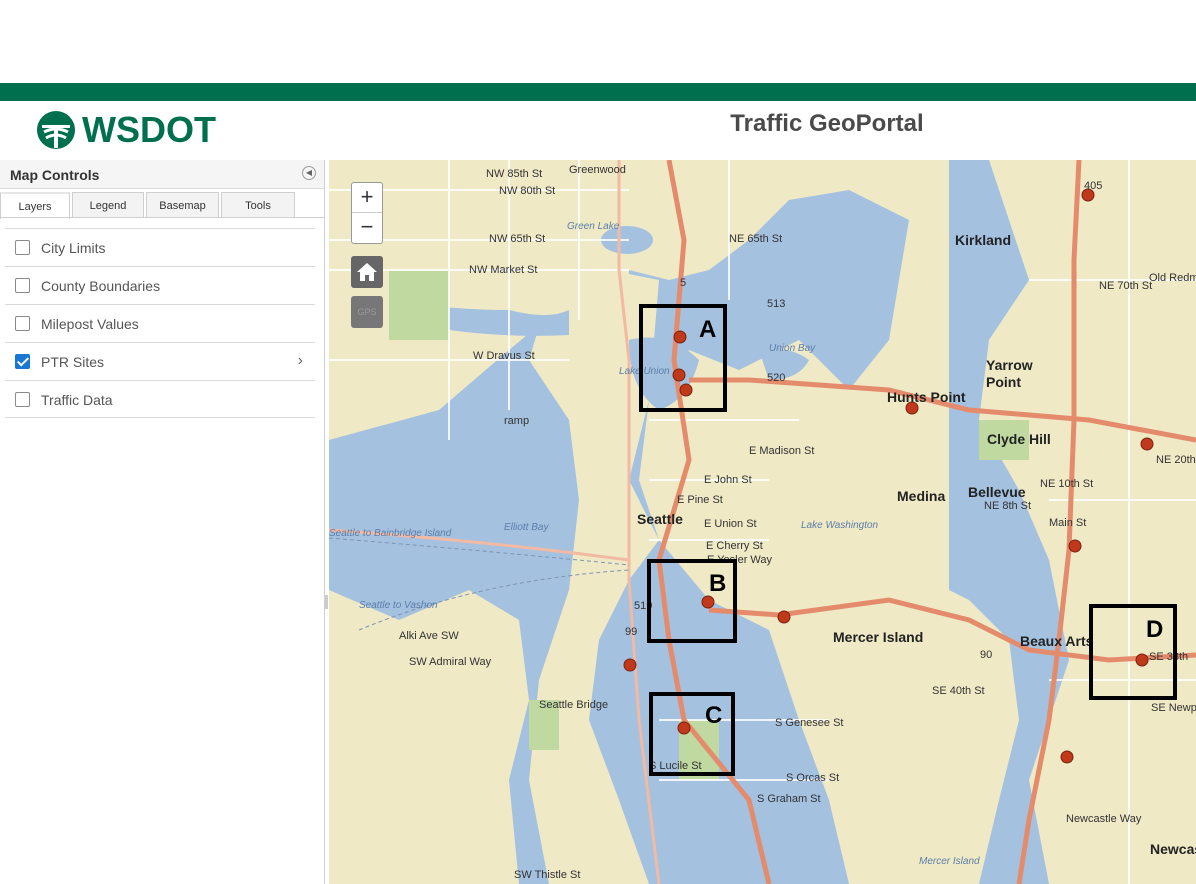 The height and width of the screenshot is (884, 1196). I want to click on route-shield-label: 520, so click(776, 378).